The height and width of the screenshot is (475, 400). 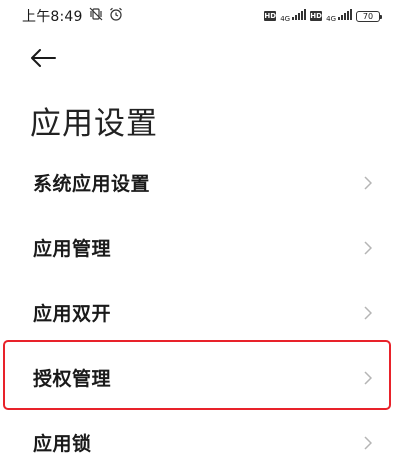 I want to click on status-time: 上午8:49, so click(x=52, y=17).